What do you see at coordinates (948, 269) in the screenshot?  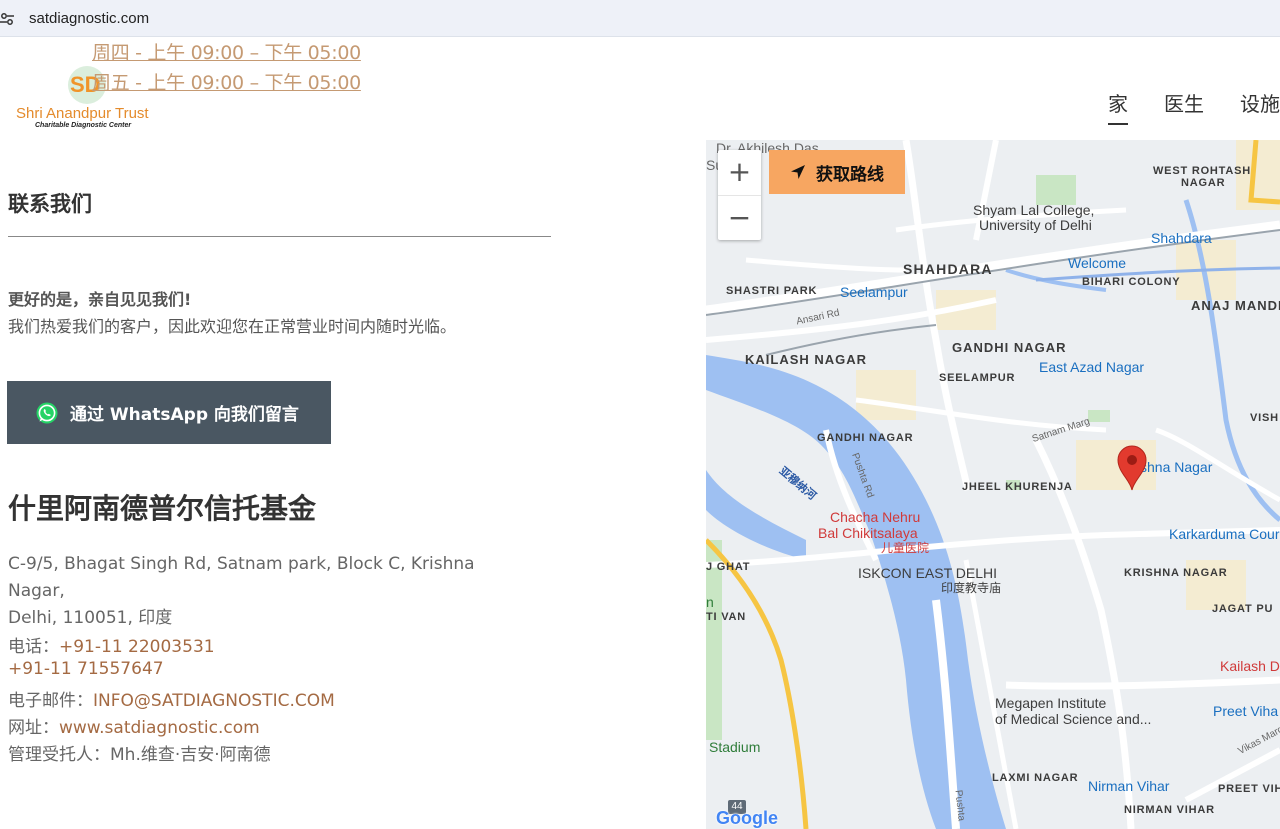 I see `map-label-shahdara: SHAHDARA` at bounding box center [948, 269].